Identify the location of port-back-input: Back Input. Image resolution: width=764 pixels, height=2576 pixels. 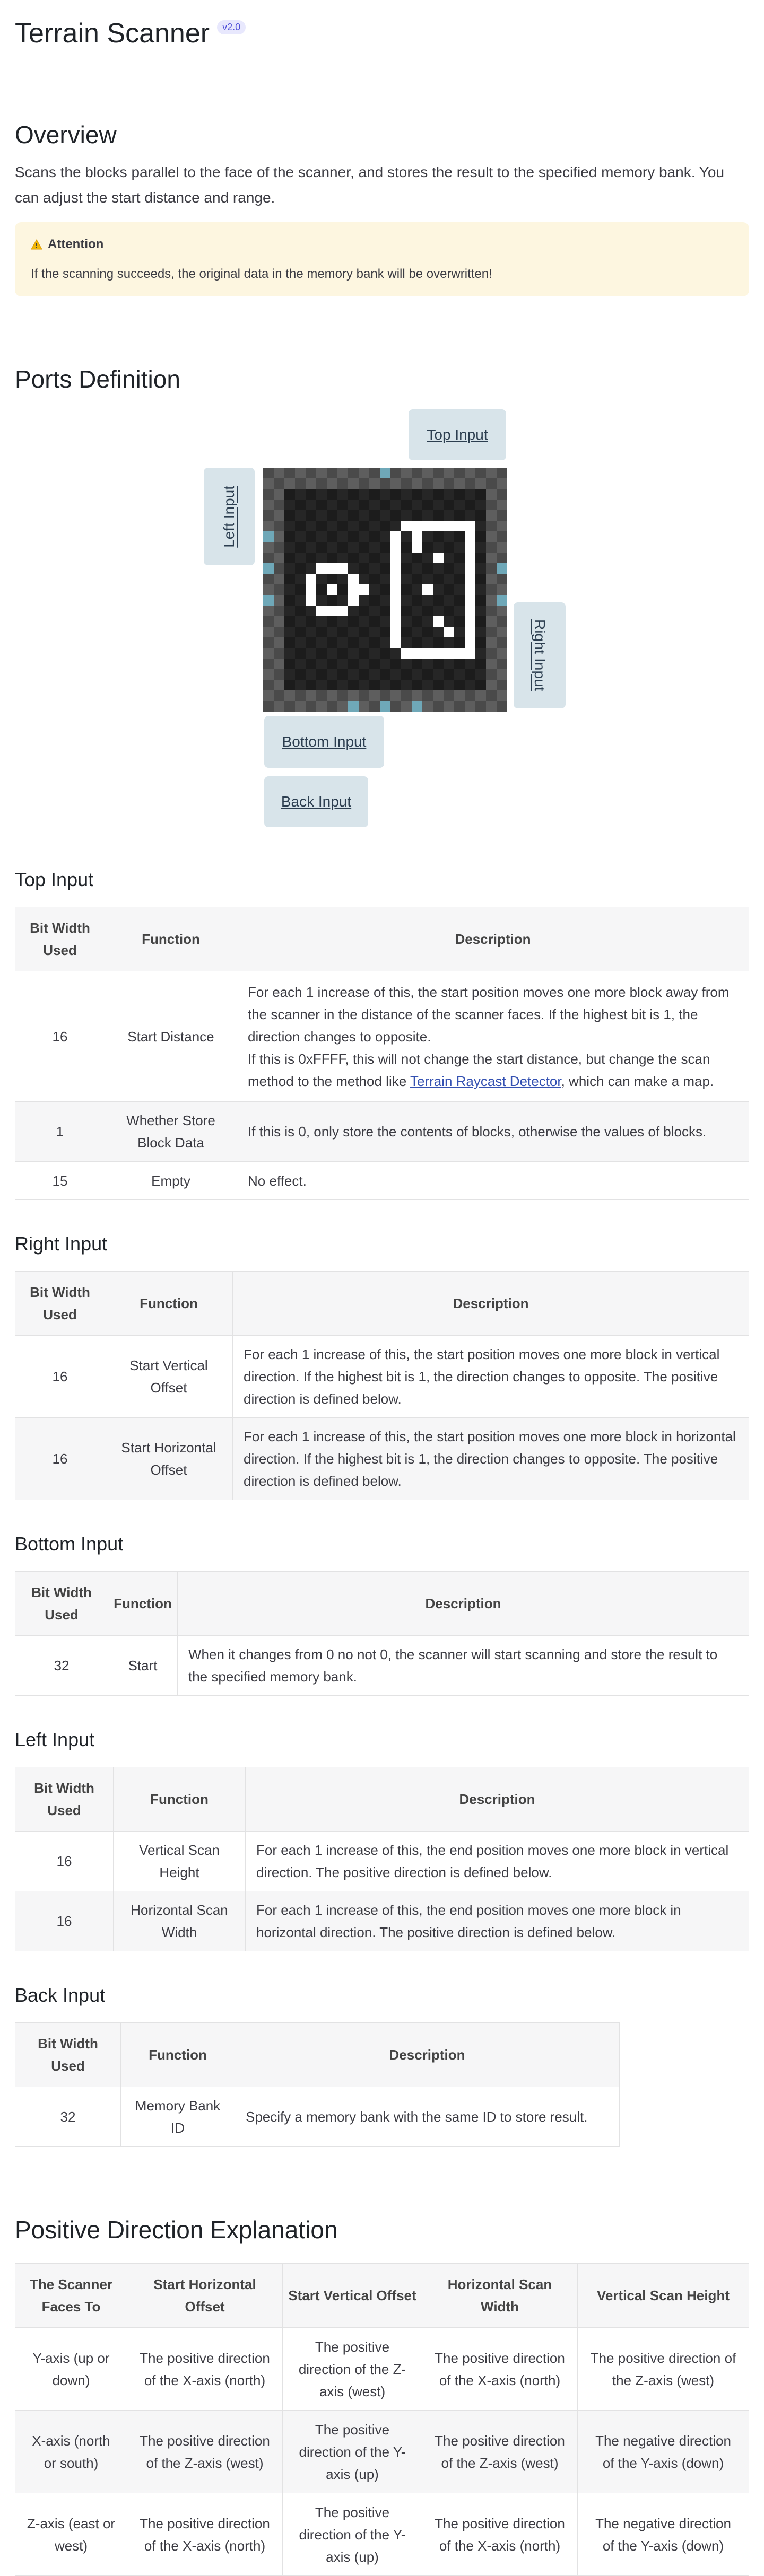
(316, 801).